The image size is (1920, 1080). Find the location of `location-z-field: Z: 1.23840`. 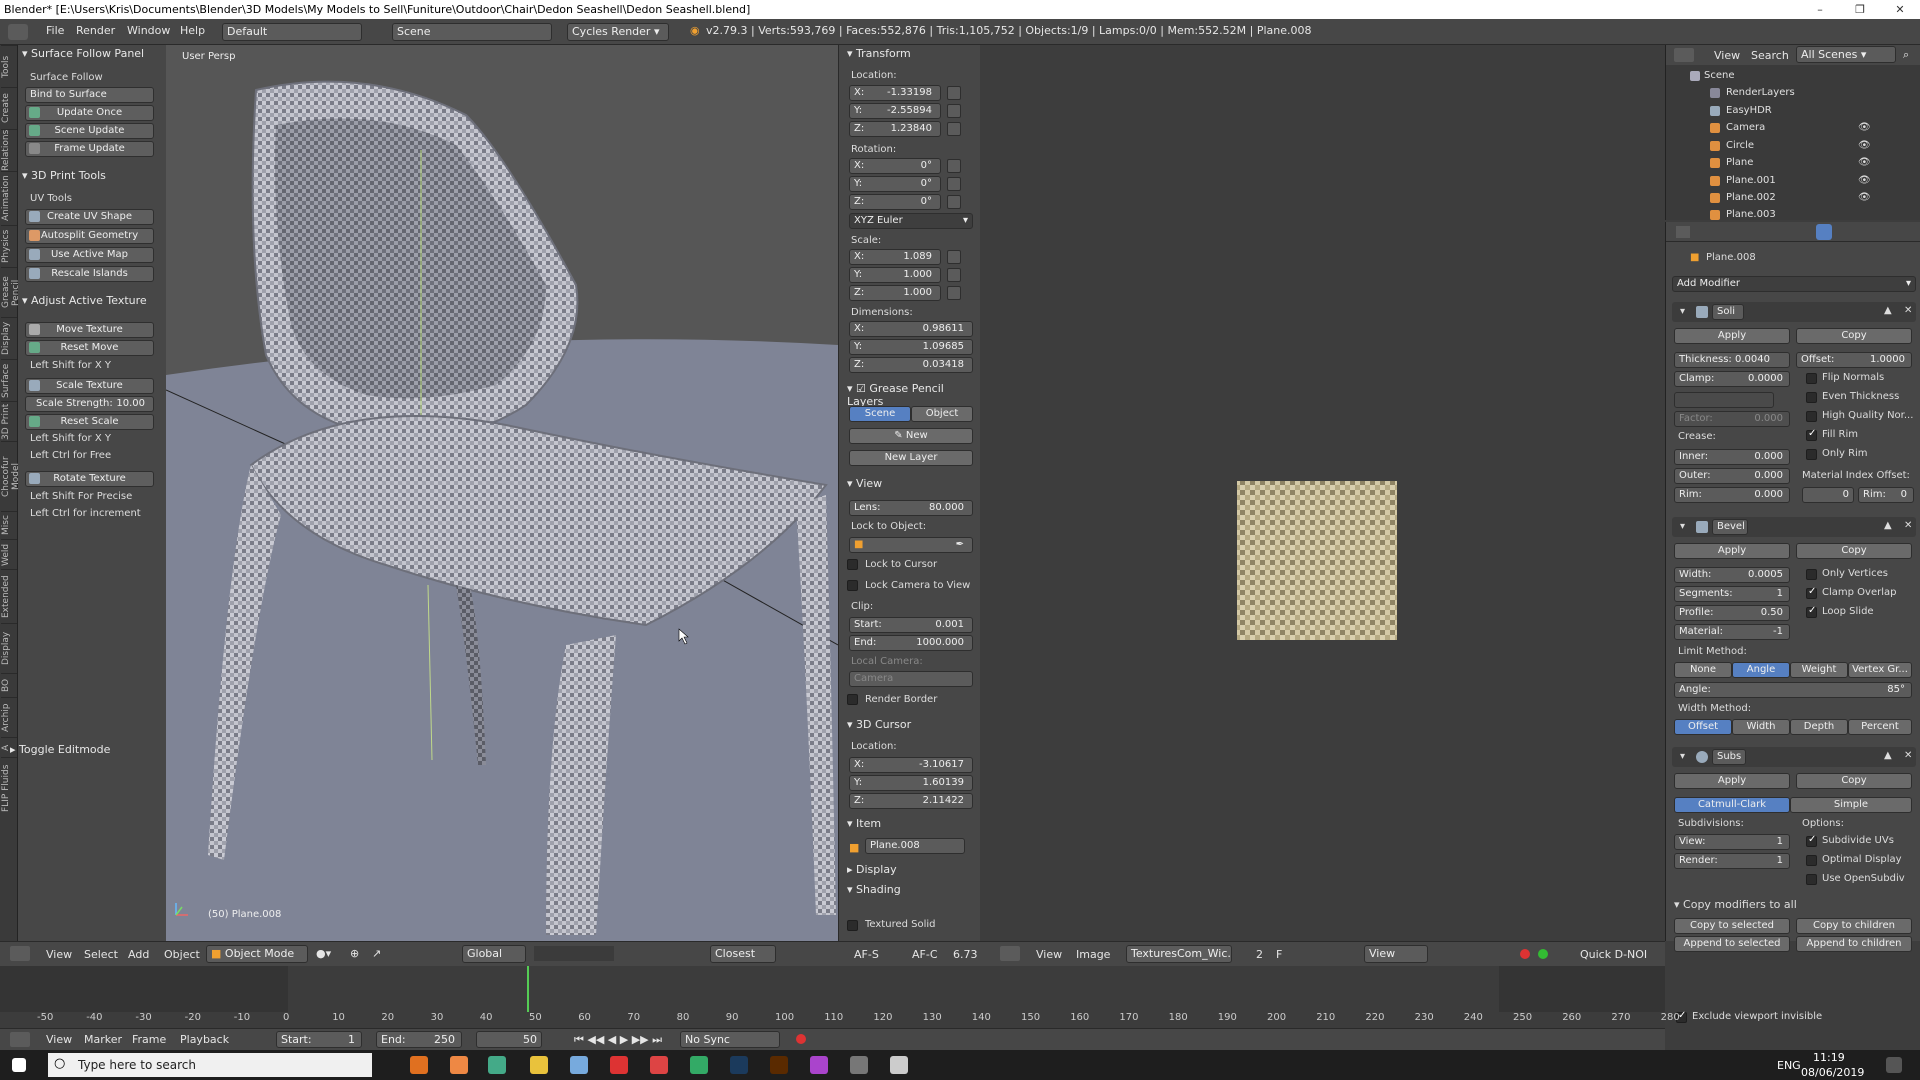

location-z-field: Z: 1.23840 is located at coordinates (895, 129).